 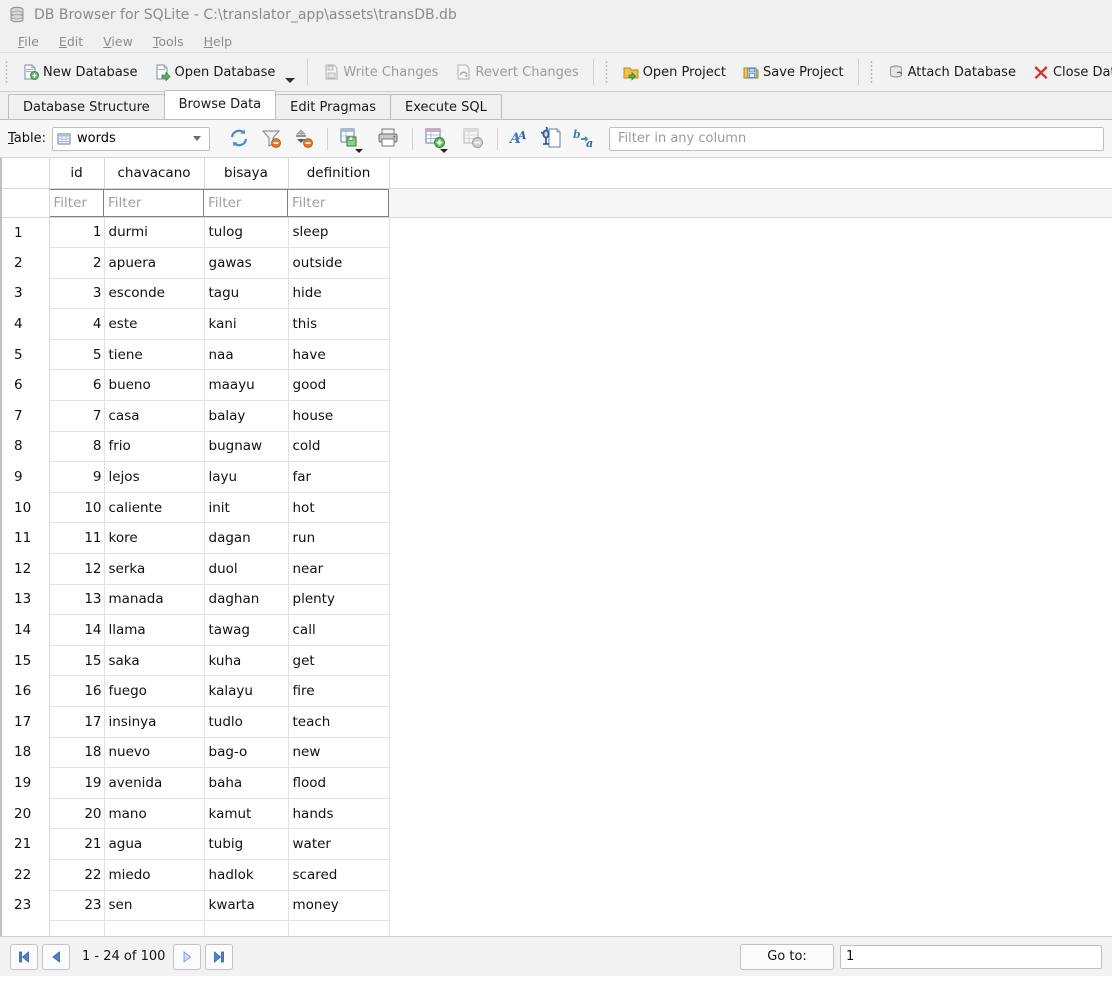 What do you see at coordinates (25, 324) in the screenshot?
I see `row-number-cell: 4` at bounding box center [25, 324].